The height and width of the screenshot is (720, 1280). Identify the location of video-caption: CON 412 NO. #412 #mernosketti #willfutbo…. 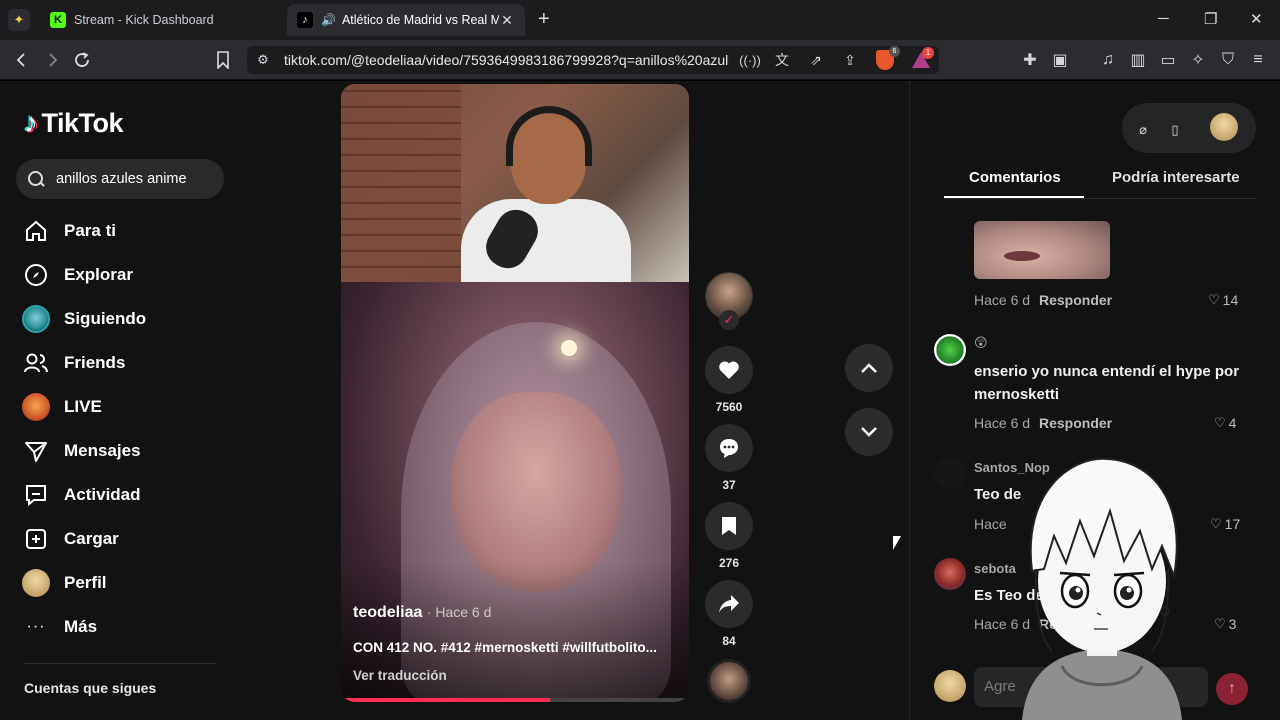
(516, 647).